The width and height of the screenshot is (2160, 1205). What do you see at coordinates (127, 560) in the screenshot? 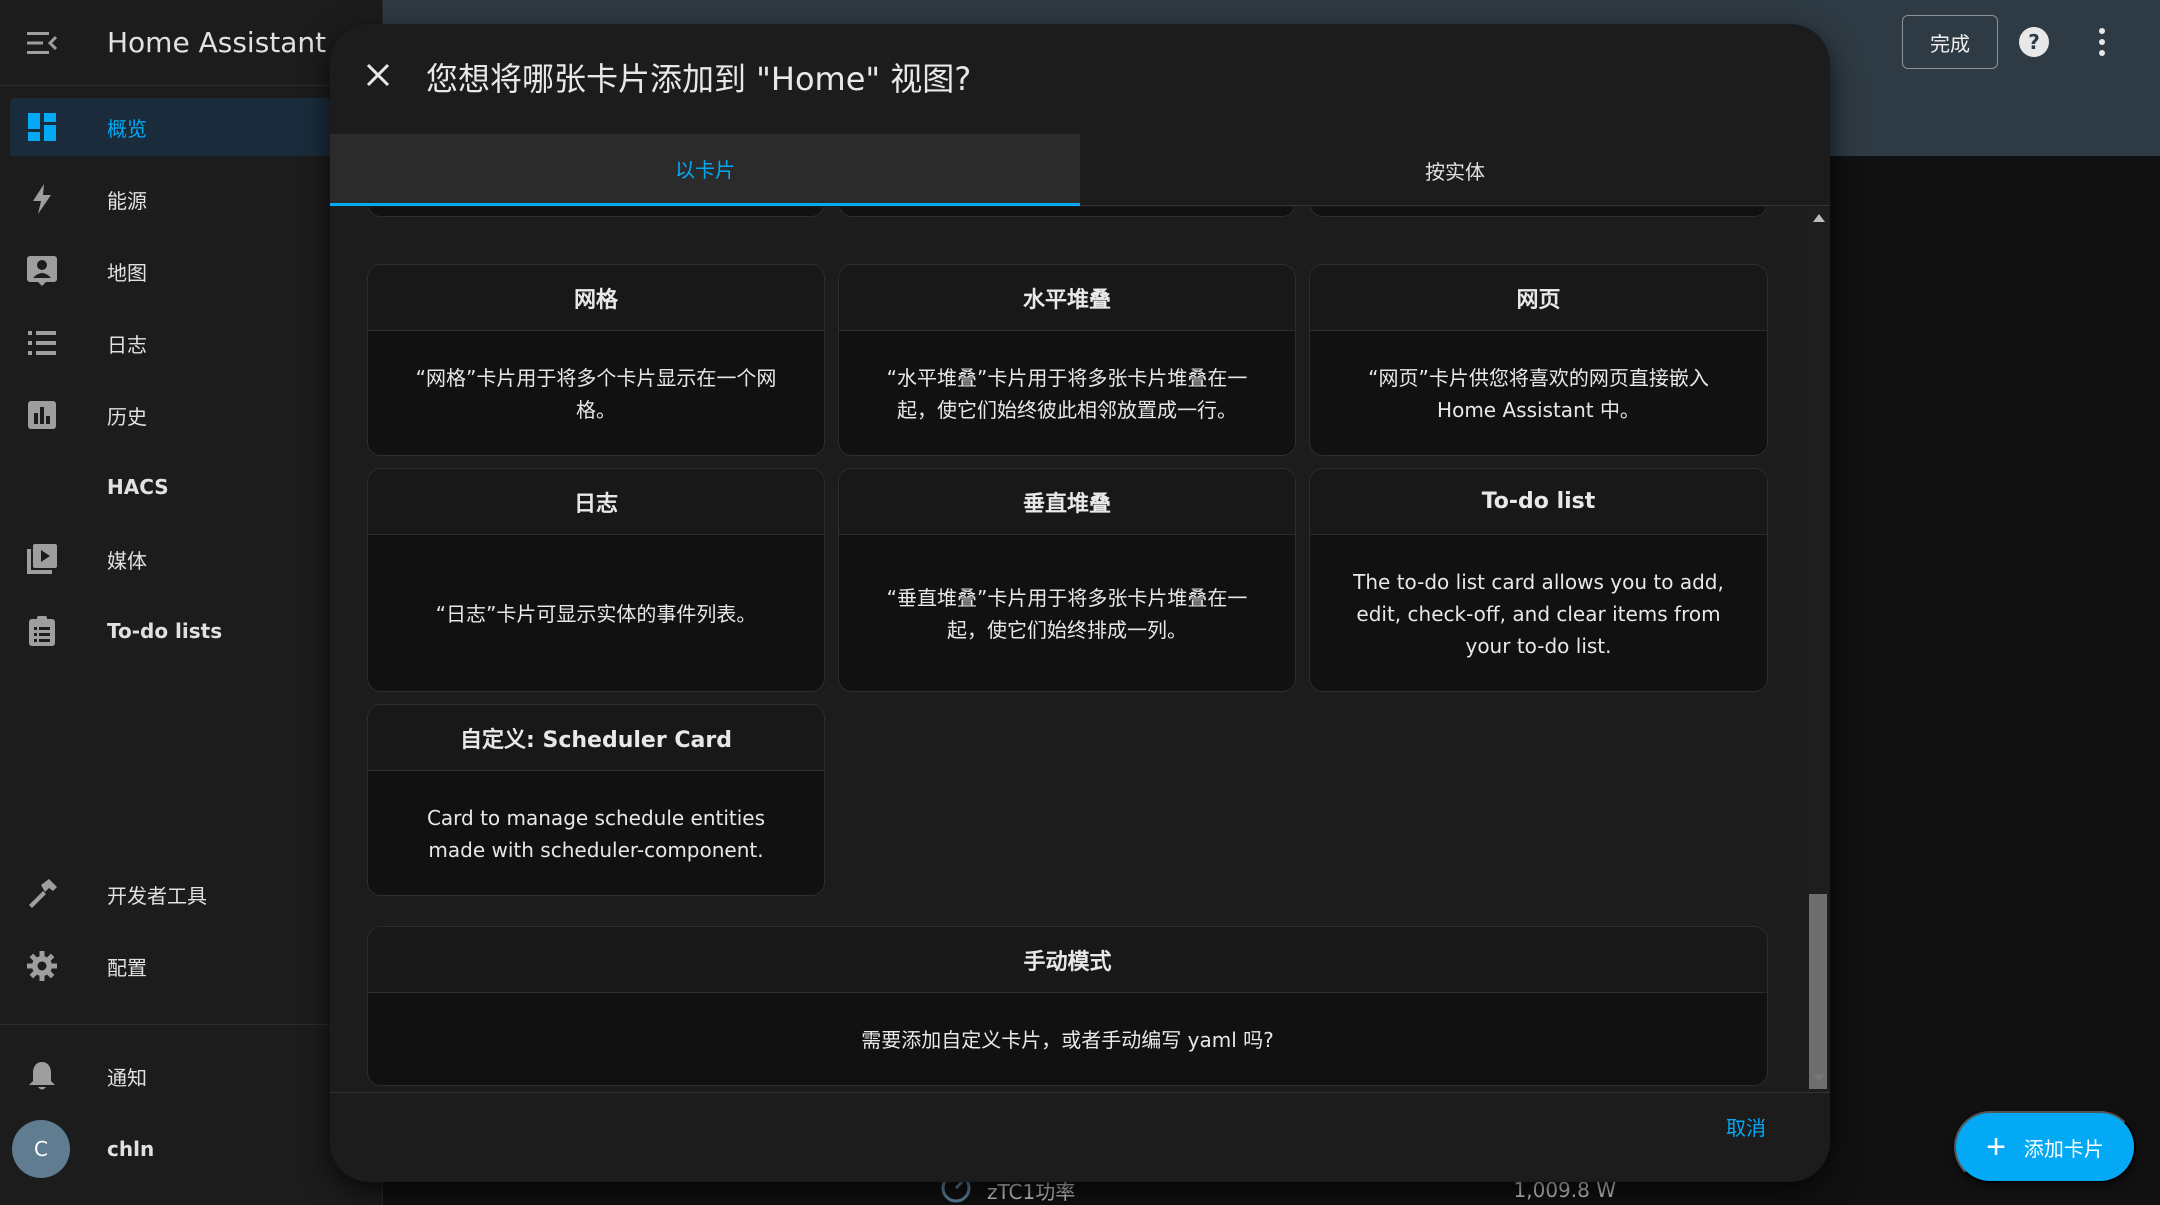
I see `sidebar-item-label: 媒体` at bounding box center [127, 560].